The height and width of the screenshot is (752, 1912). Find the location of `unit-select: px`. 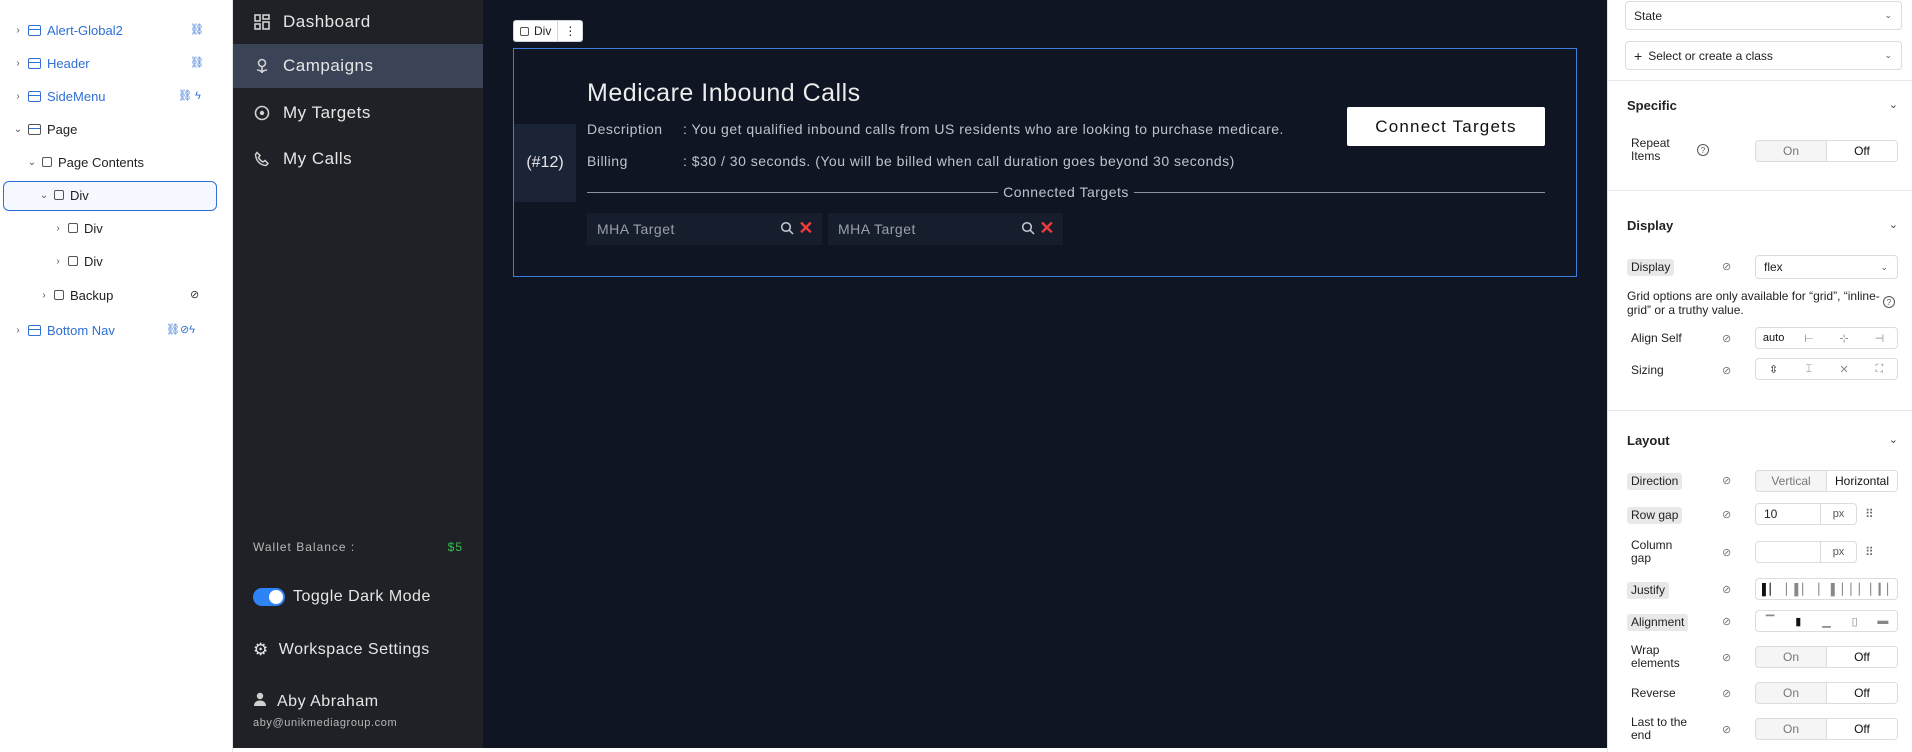

unit-select: px is located at coordinates (1838, 514).